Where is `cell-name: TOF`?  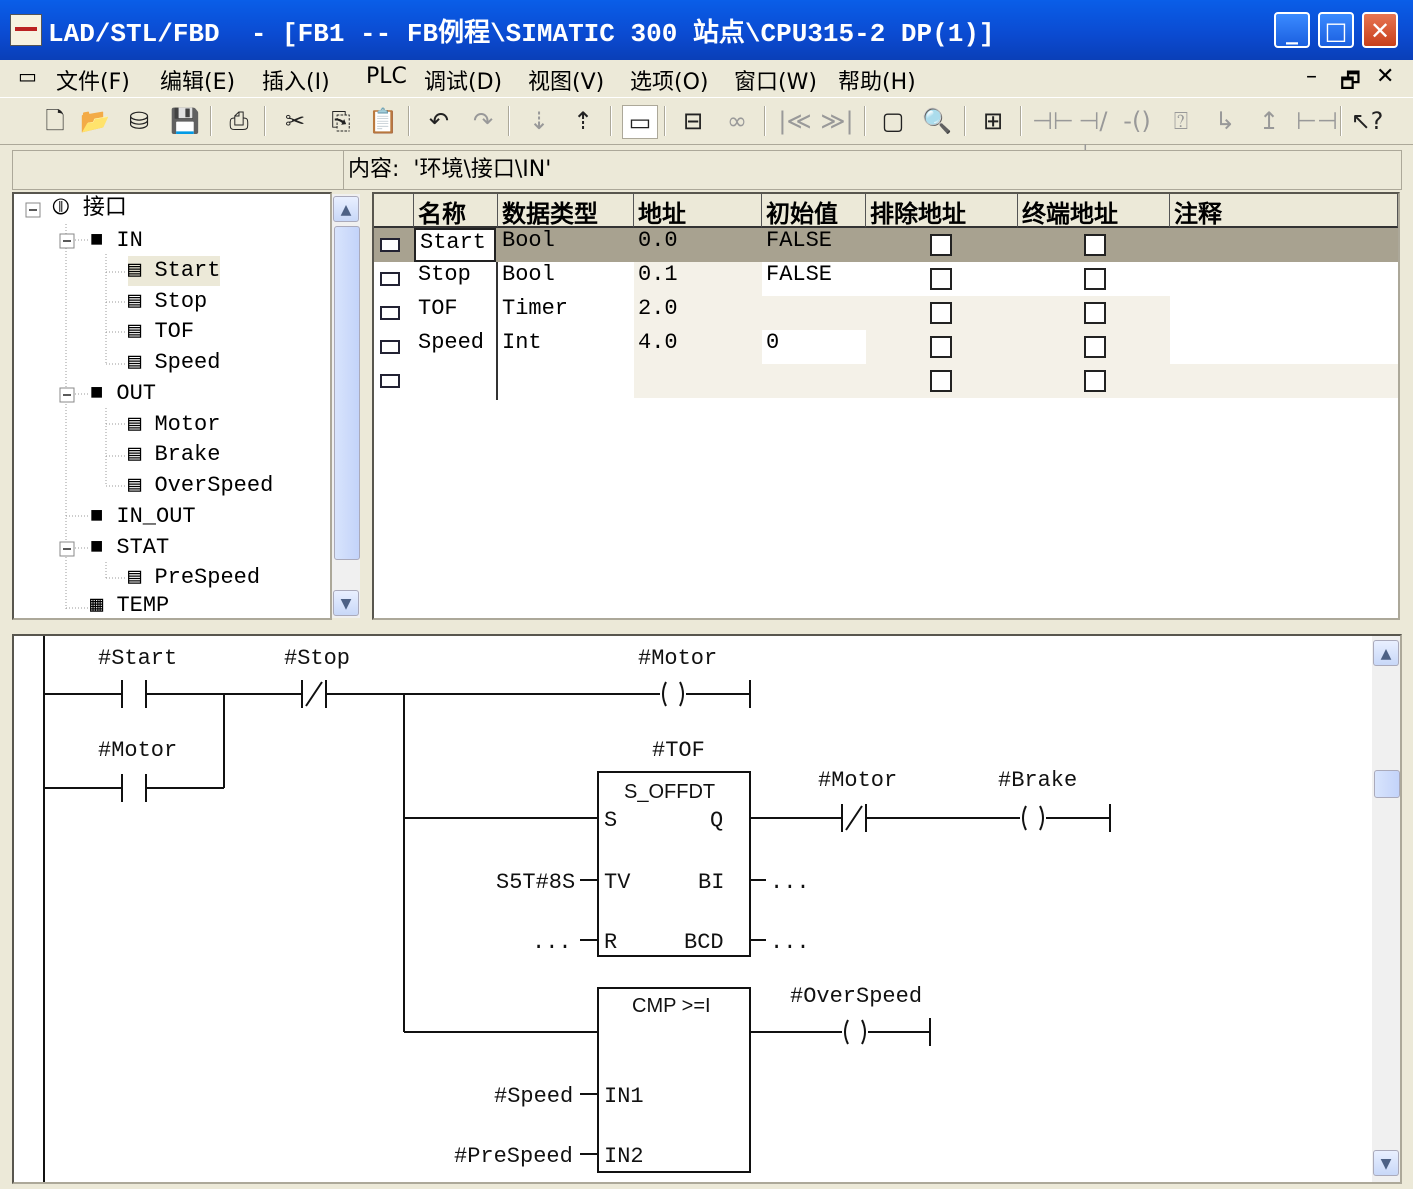 cell-name: TOF is located at coordinates (455, 313).